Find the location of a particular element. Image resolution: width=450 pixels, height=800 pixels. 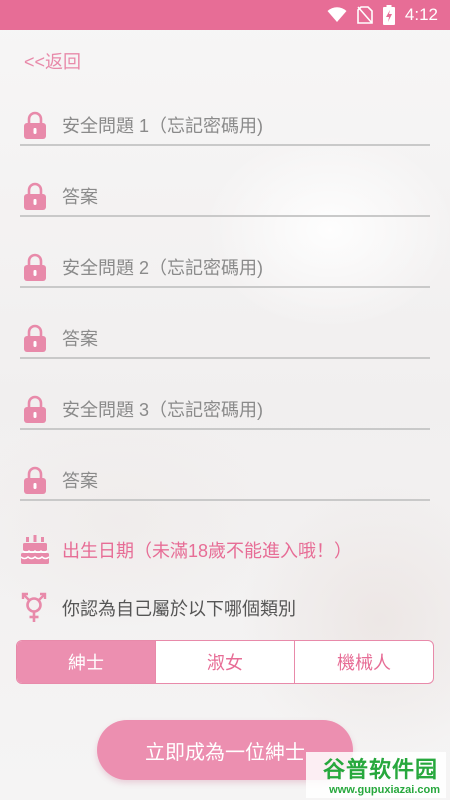

answer-3-field: 答案 is located at coordinates (225, 481).